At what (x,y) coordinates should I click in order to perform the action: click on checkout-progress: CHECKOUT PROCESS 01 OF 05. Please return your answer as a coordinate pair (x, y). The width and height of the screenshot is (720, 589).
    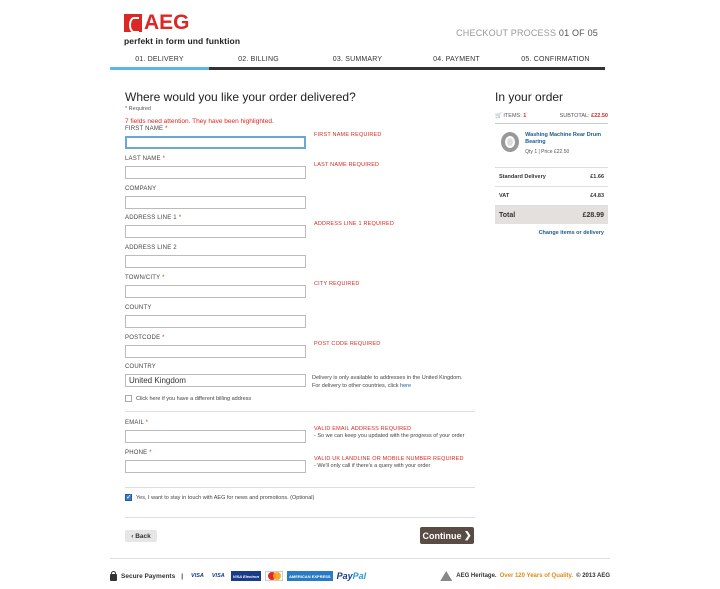
    Looking at the image, I should click on (527, 33).